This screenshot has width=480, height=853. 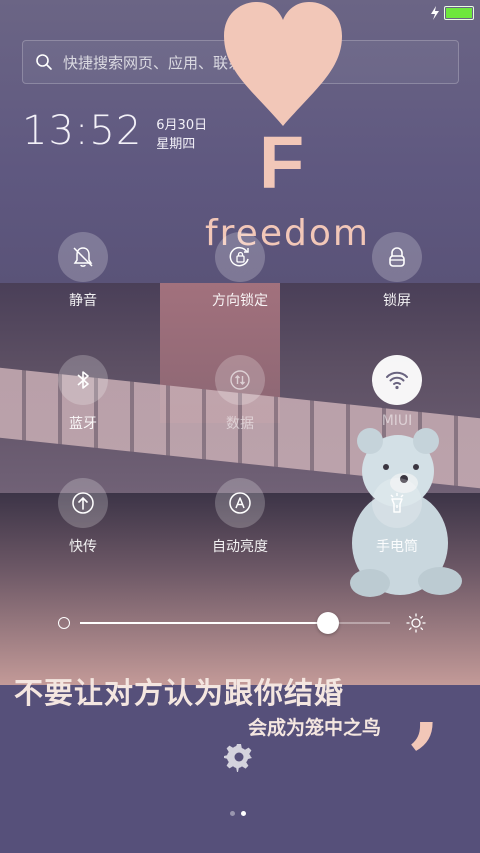 I want to click on brightness-track, so click(x=235, y=623).